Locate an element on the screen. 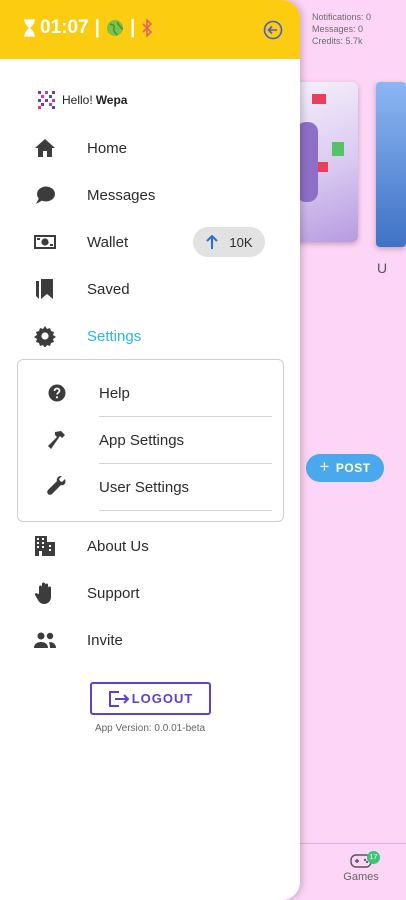 The width and height of the screenshot is (406, 900). messages-count: Messages: 0 is located at coordinates (338, 29).